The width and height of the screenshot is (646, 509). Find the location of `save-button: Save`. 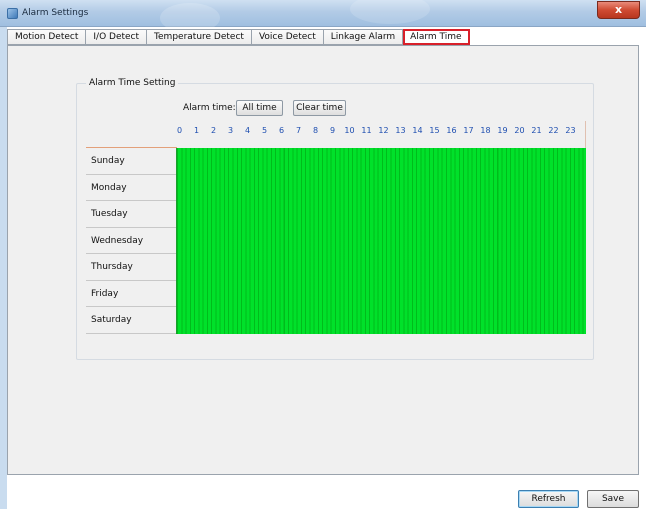

save-button: Save is located at coordinates (613, 499).